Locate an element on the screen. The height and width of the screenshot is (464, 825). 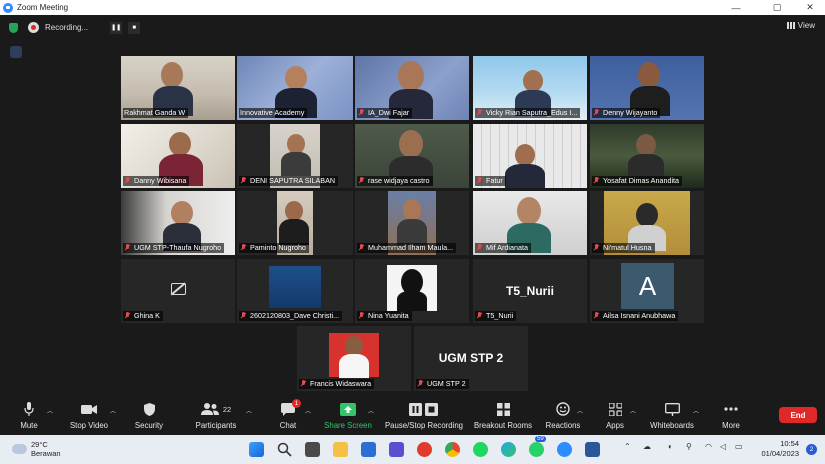
whiteboards-options-caret-icon: ︿ is located at coordinates (696, 410).